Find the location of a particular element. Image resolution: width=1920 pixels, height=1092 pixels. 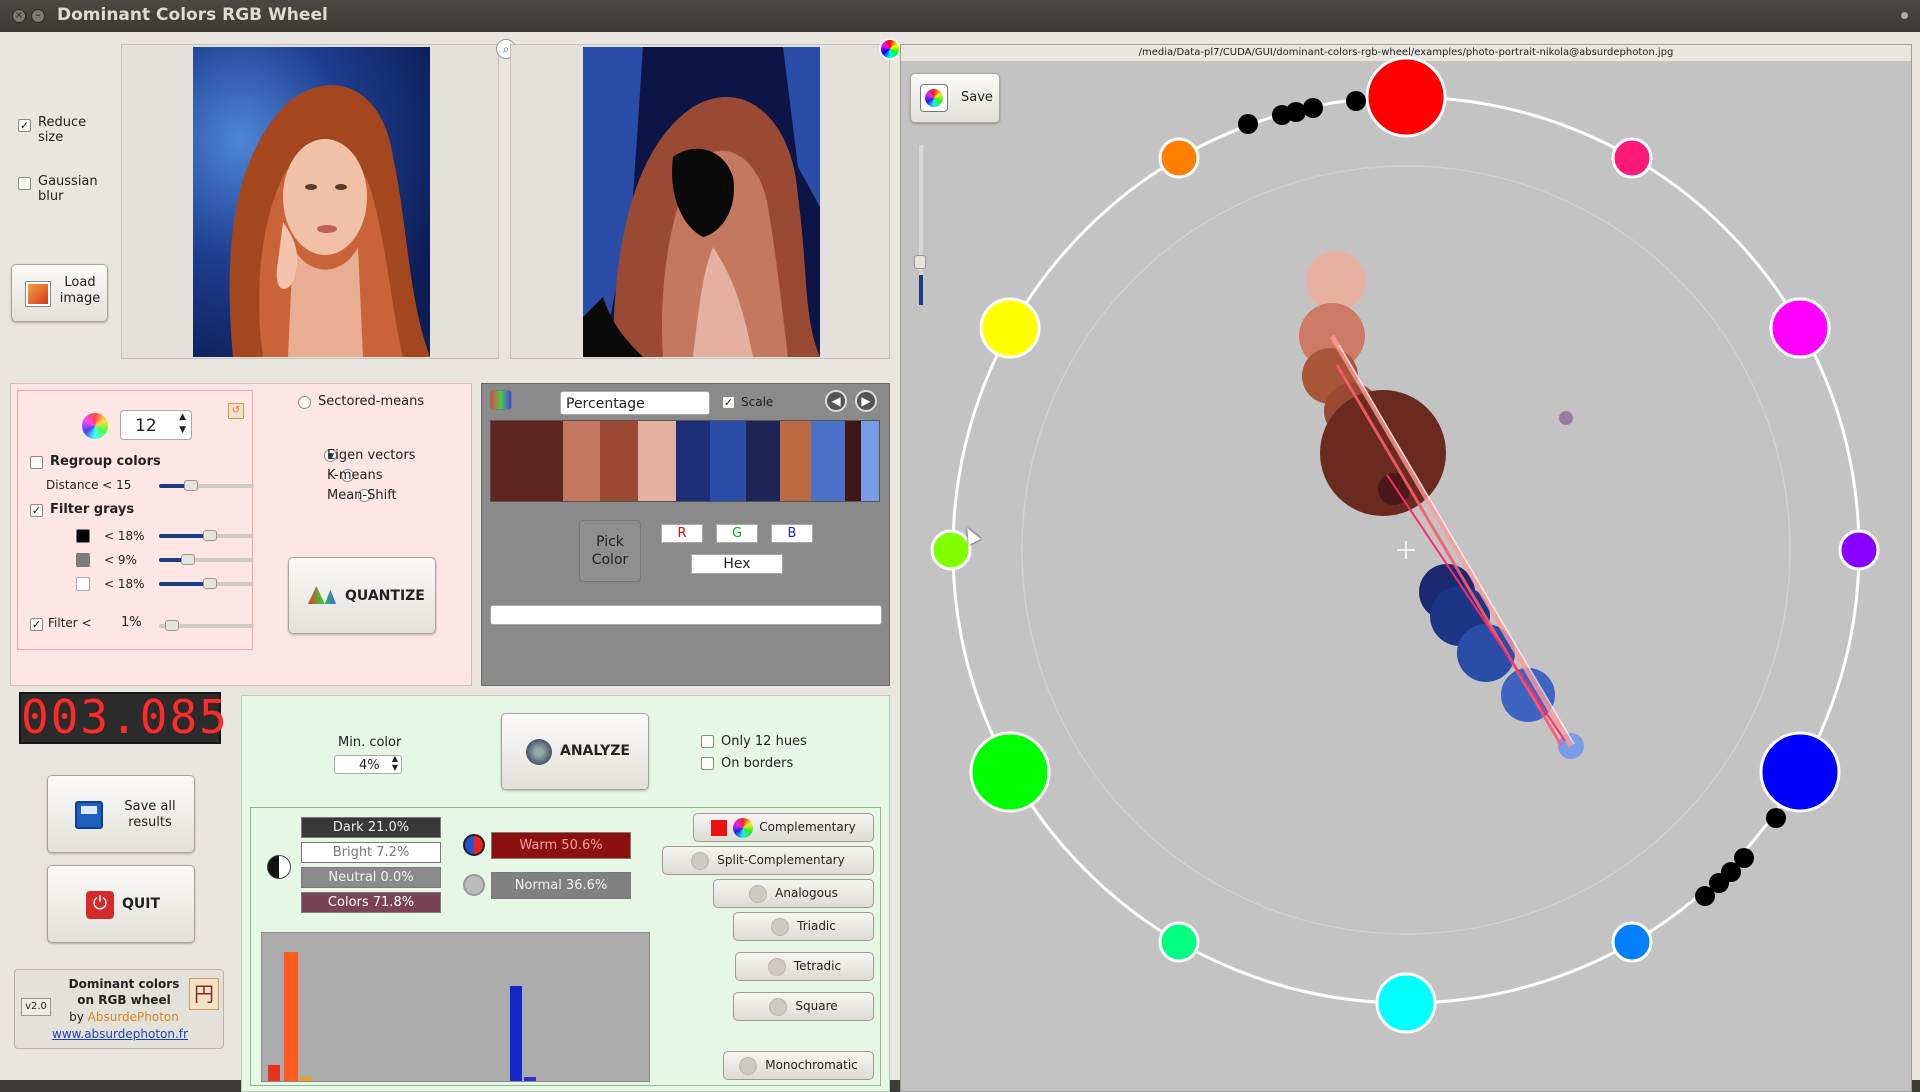

filter-grays-checkbox: ✓ is located at coordinates (36, 510).